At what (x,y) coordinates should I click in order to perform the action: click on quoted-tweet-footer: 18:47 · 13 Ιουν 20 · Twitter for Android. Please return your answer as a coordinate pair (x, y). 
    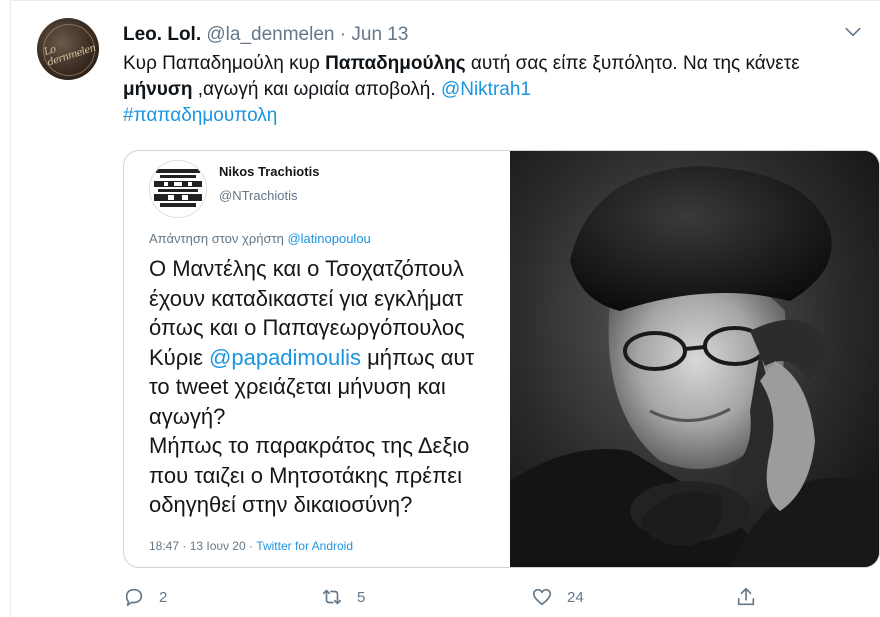
    Looking at the image, I should click on (251, 546).